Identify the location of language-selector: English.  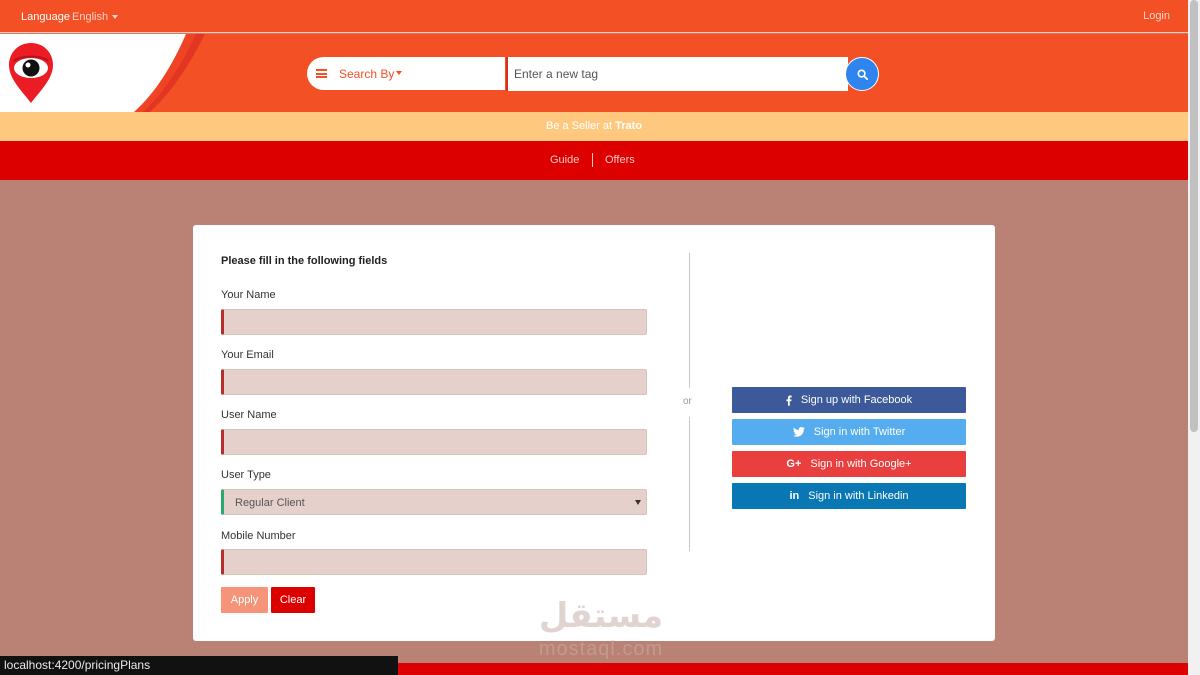
(95, 17).